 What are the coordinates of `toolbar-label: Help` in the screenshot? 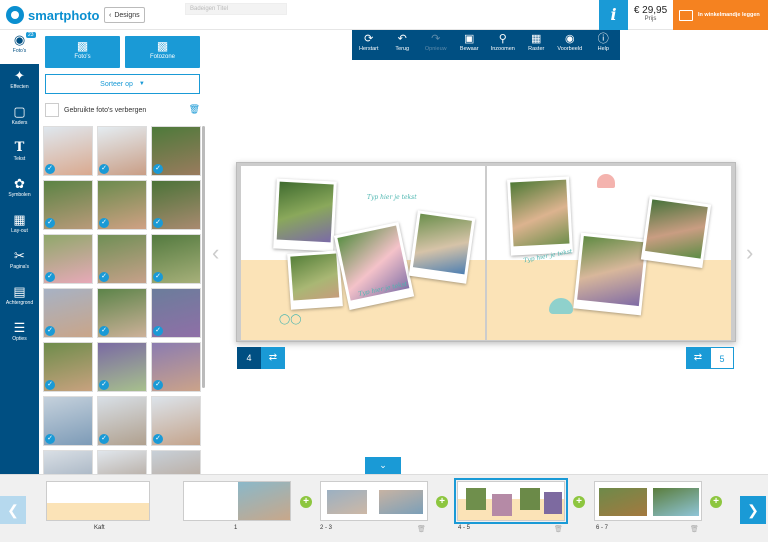 It's located at (603, 49).